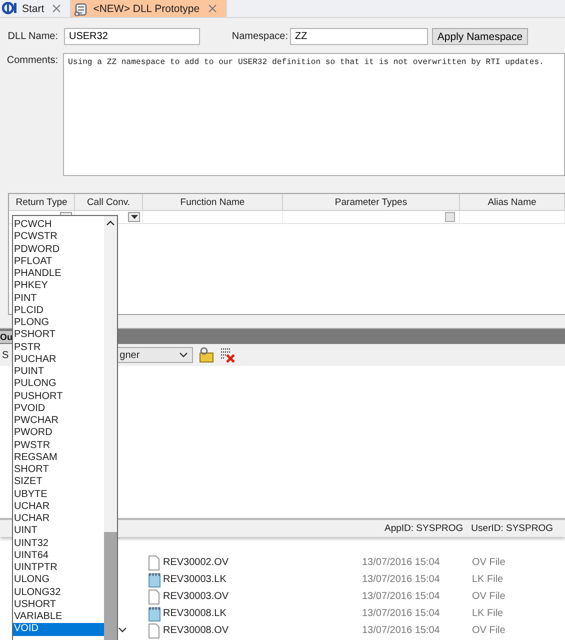 This screenshot has width=565, height=640. What do you see at coordinates (58, 384) in the screenshot?
I see `dropdown-option: PULONG` at bounding box center [58, 384].